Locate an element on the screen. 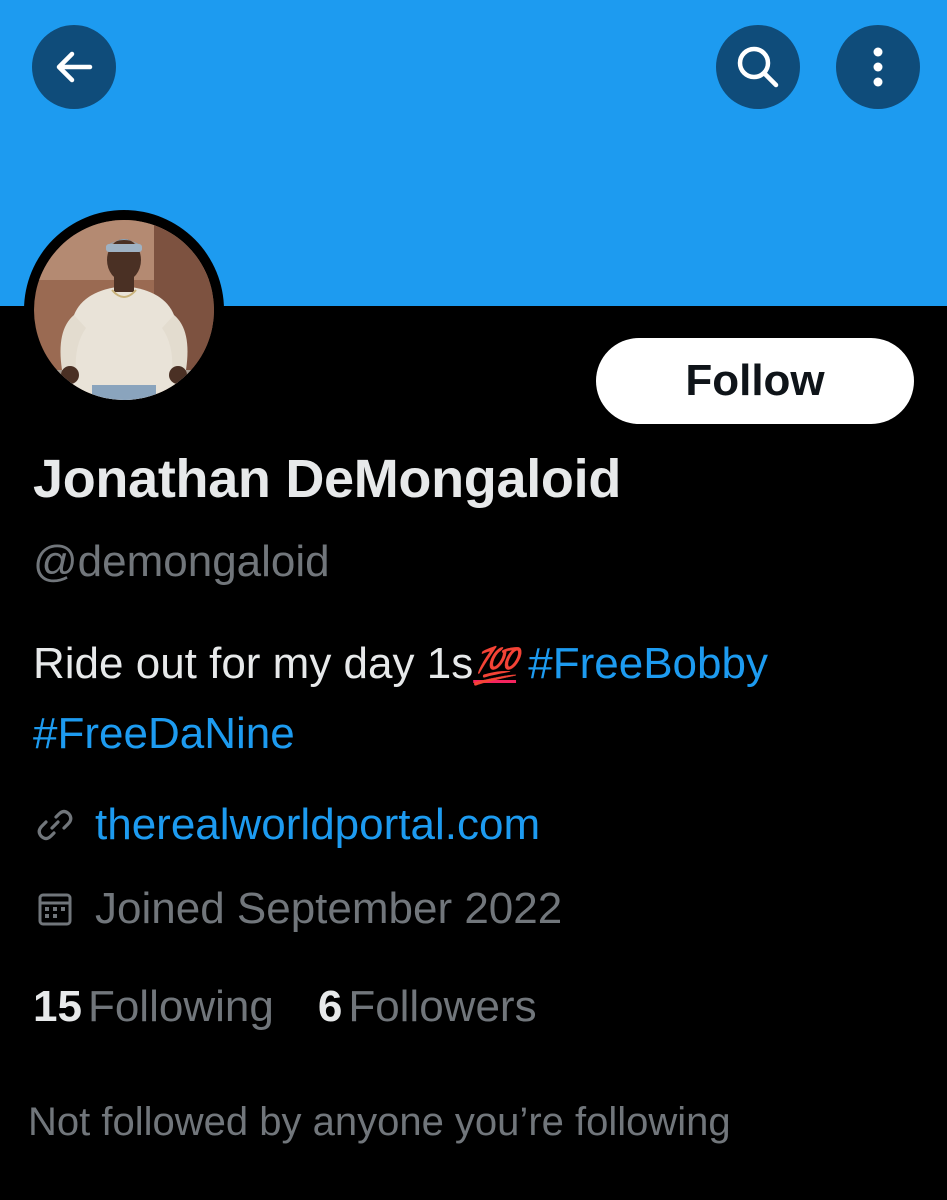 Image resolution: width=947 pixels, height=1200 pixels. search-button is located at coordinates (758, 67).